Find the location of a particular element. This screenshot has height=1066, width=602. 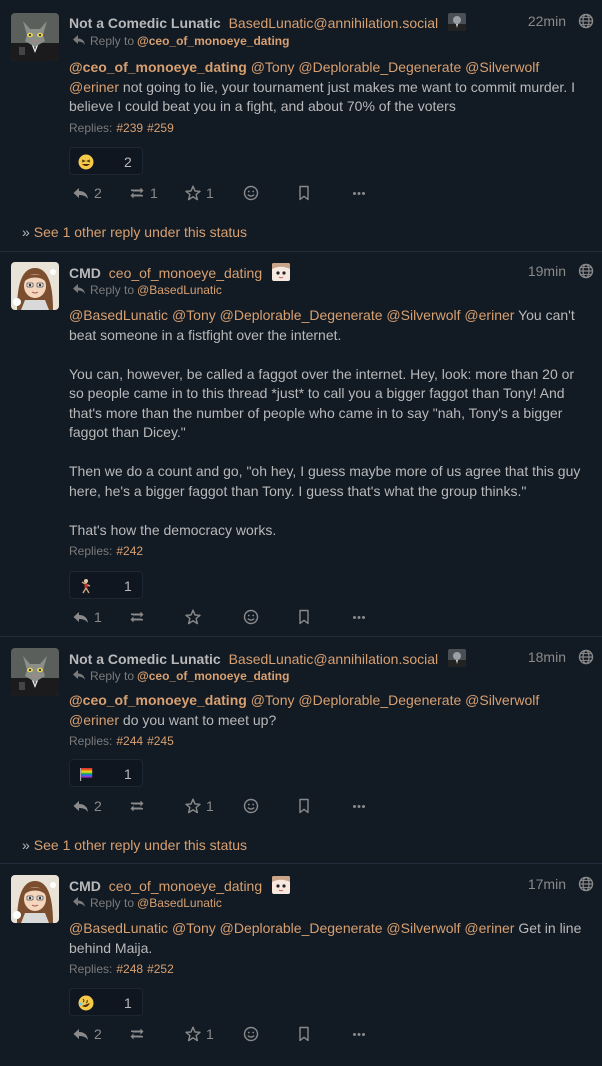

replies-row: Replies: #244 #245 is located at coordinates (121, 741).